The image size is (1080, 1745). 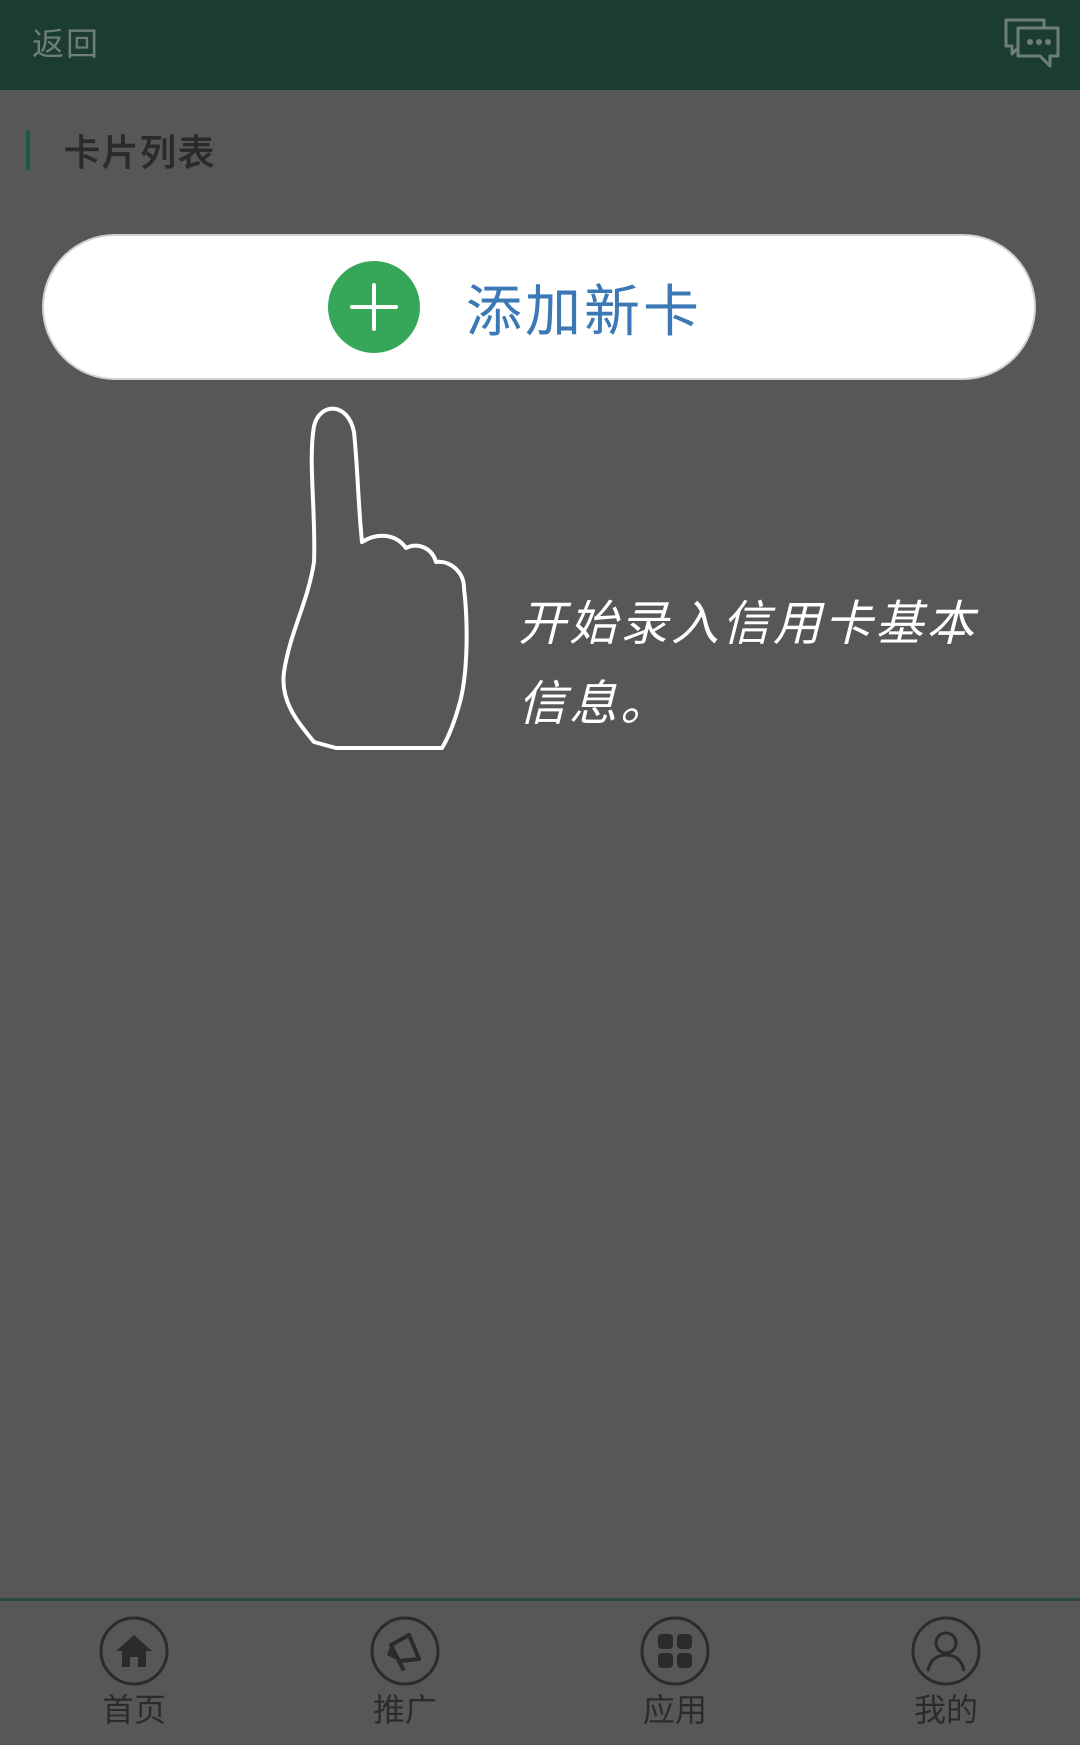 I want to click on tab-apps: 应用, so click(x=675, y=1680).